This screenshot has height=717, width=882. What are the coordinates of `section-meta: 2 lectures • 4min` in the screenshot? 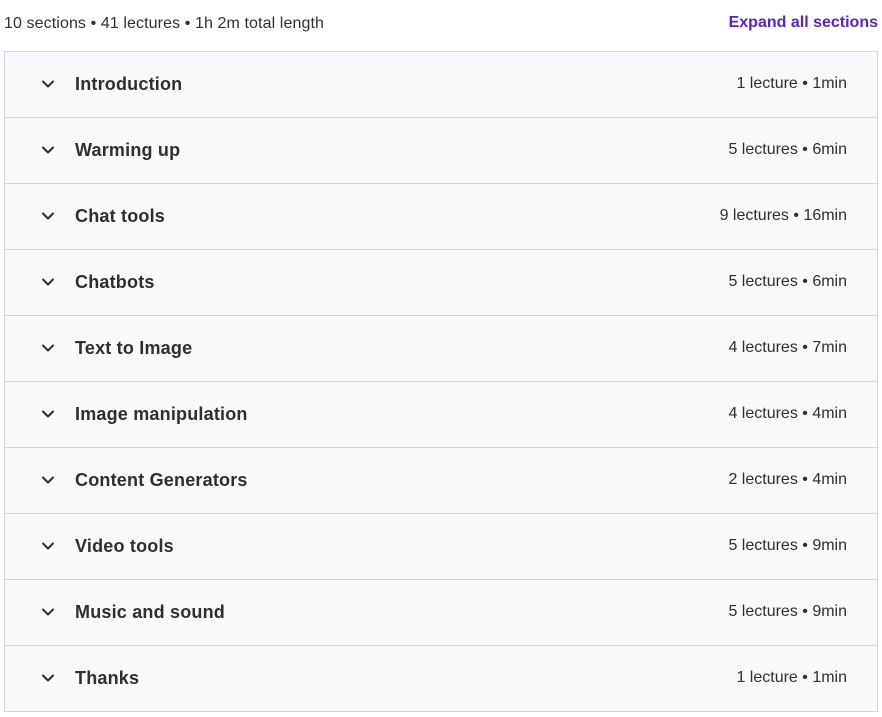 It's located at (787, 479).